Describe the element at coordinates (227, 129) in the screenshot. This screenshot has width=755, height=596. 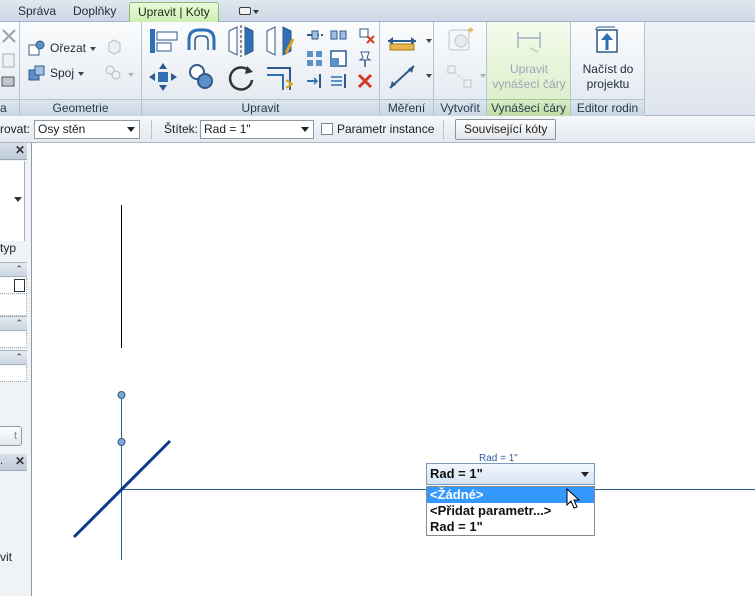
I see `label-value: Rad = 1"` at that location.